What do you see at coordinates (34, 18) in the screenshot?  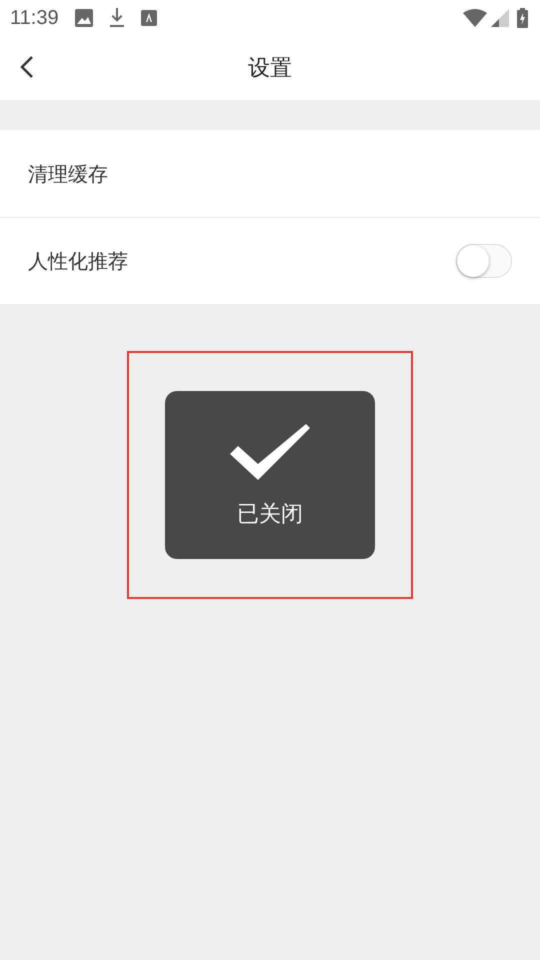 I see `status-time: 11:39` at bounding box center [34, 18].